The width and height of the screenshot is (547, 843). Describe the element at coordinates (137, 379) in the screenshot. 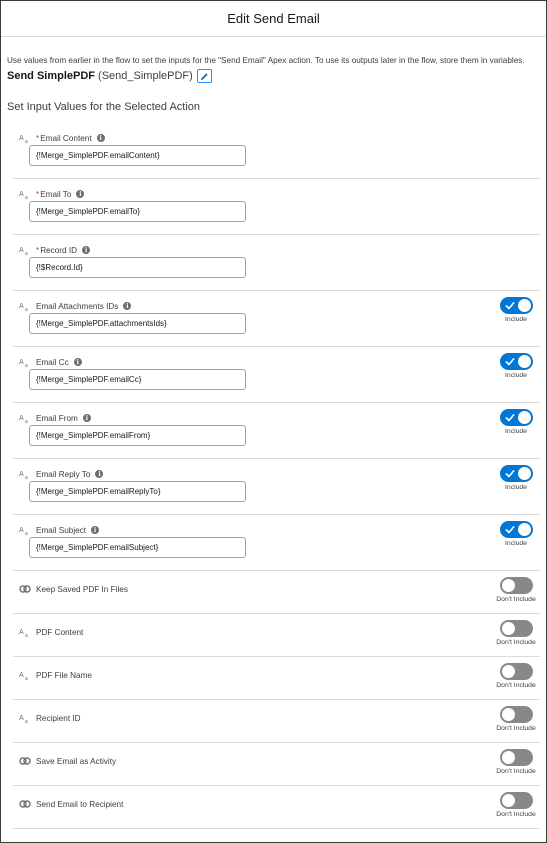

I see `param-value-input: {!Merge_SimplePDF.emailCc}` at that location.